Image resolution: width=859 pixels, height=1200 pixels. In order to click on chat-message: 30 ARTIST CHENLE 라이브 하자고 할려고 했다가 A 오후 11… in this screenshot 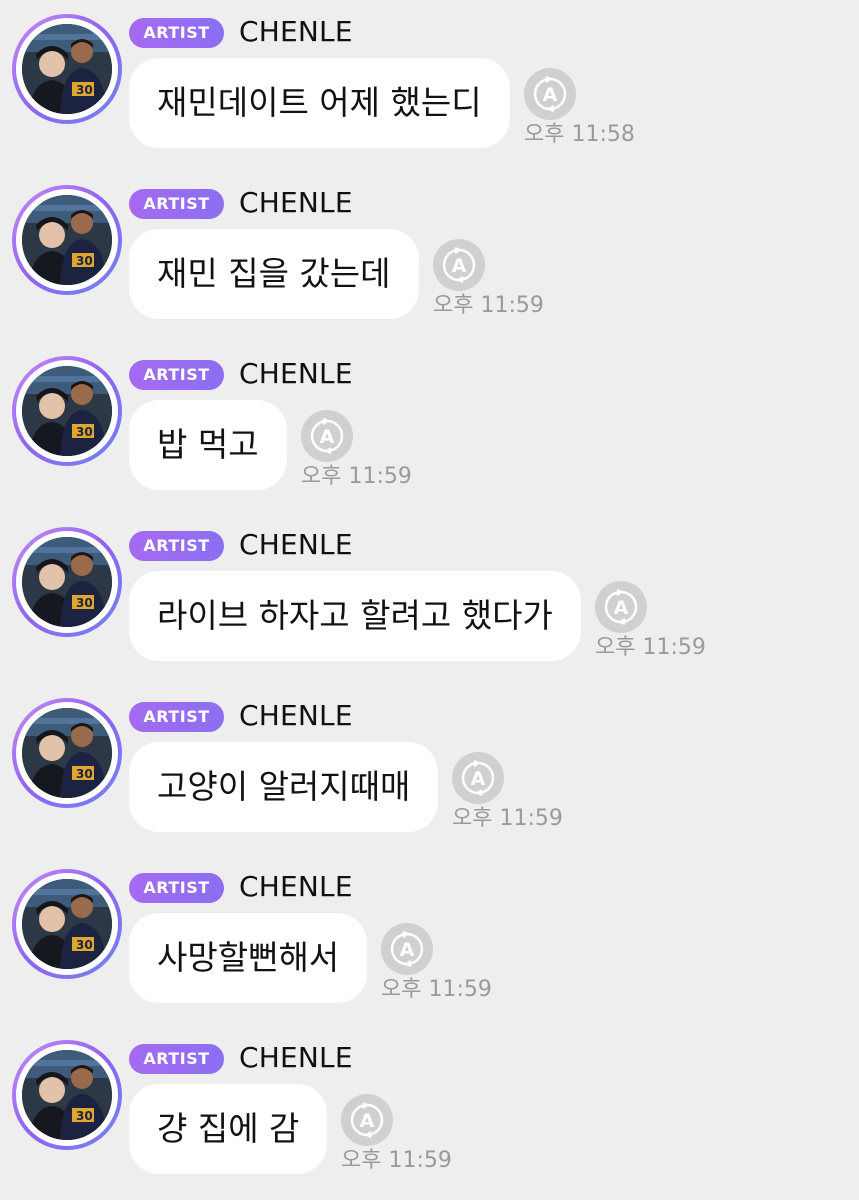, I will do `click(429, 598)`.